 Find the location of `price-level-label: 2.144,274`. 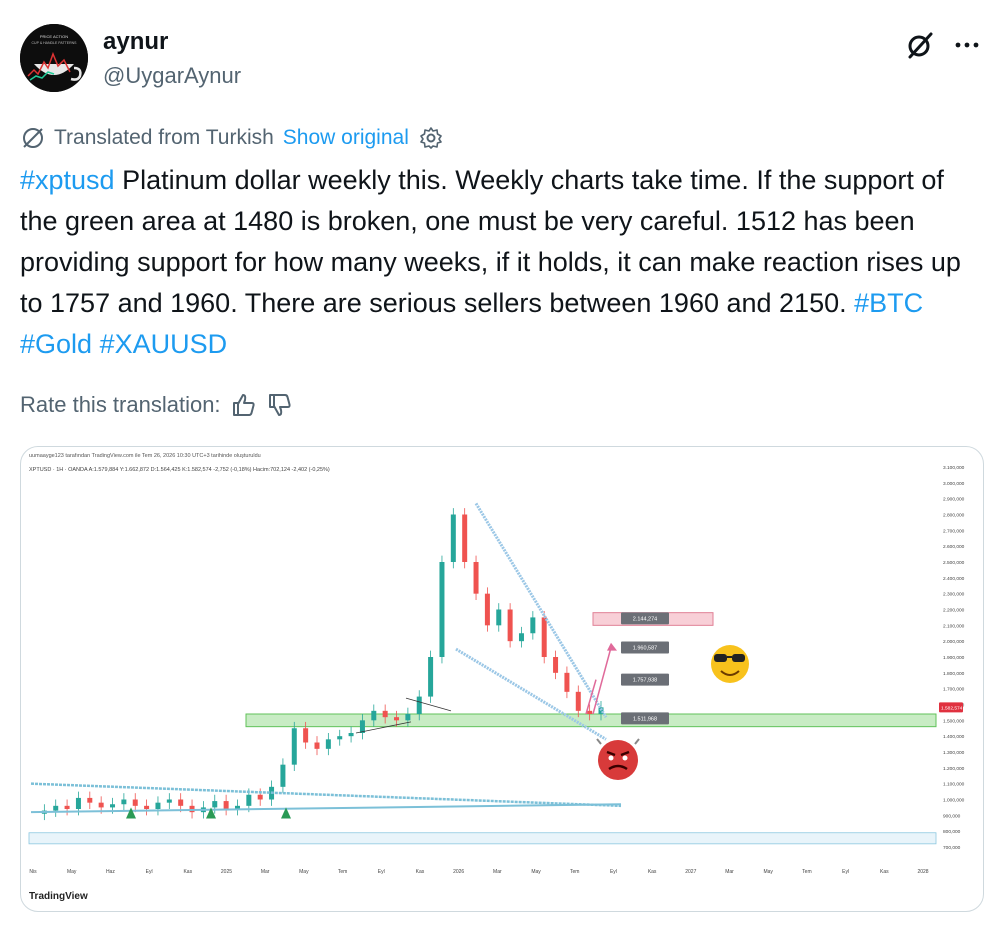

price-level-label: 2.144,274 is located at coordinates (645, 619).